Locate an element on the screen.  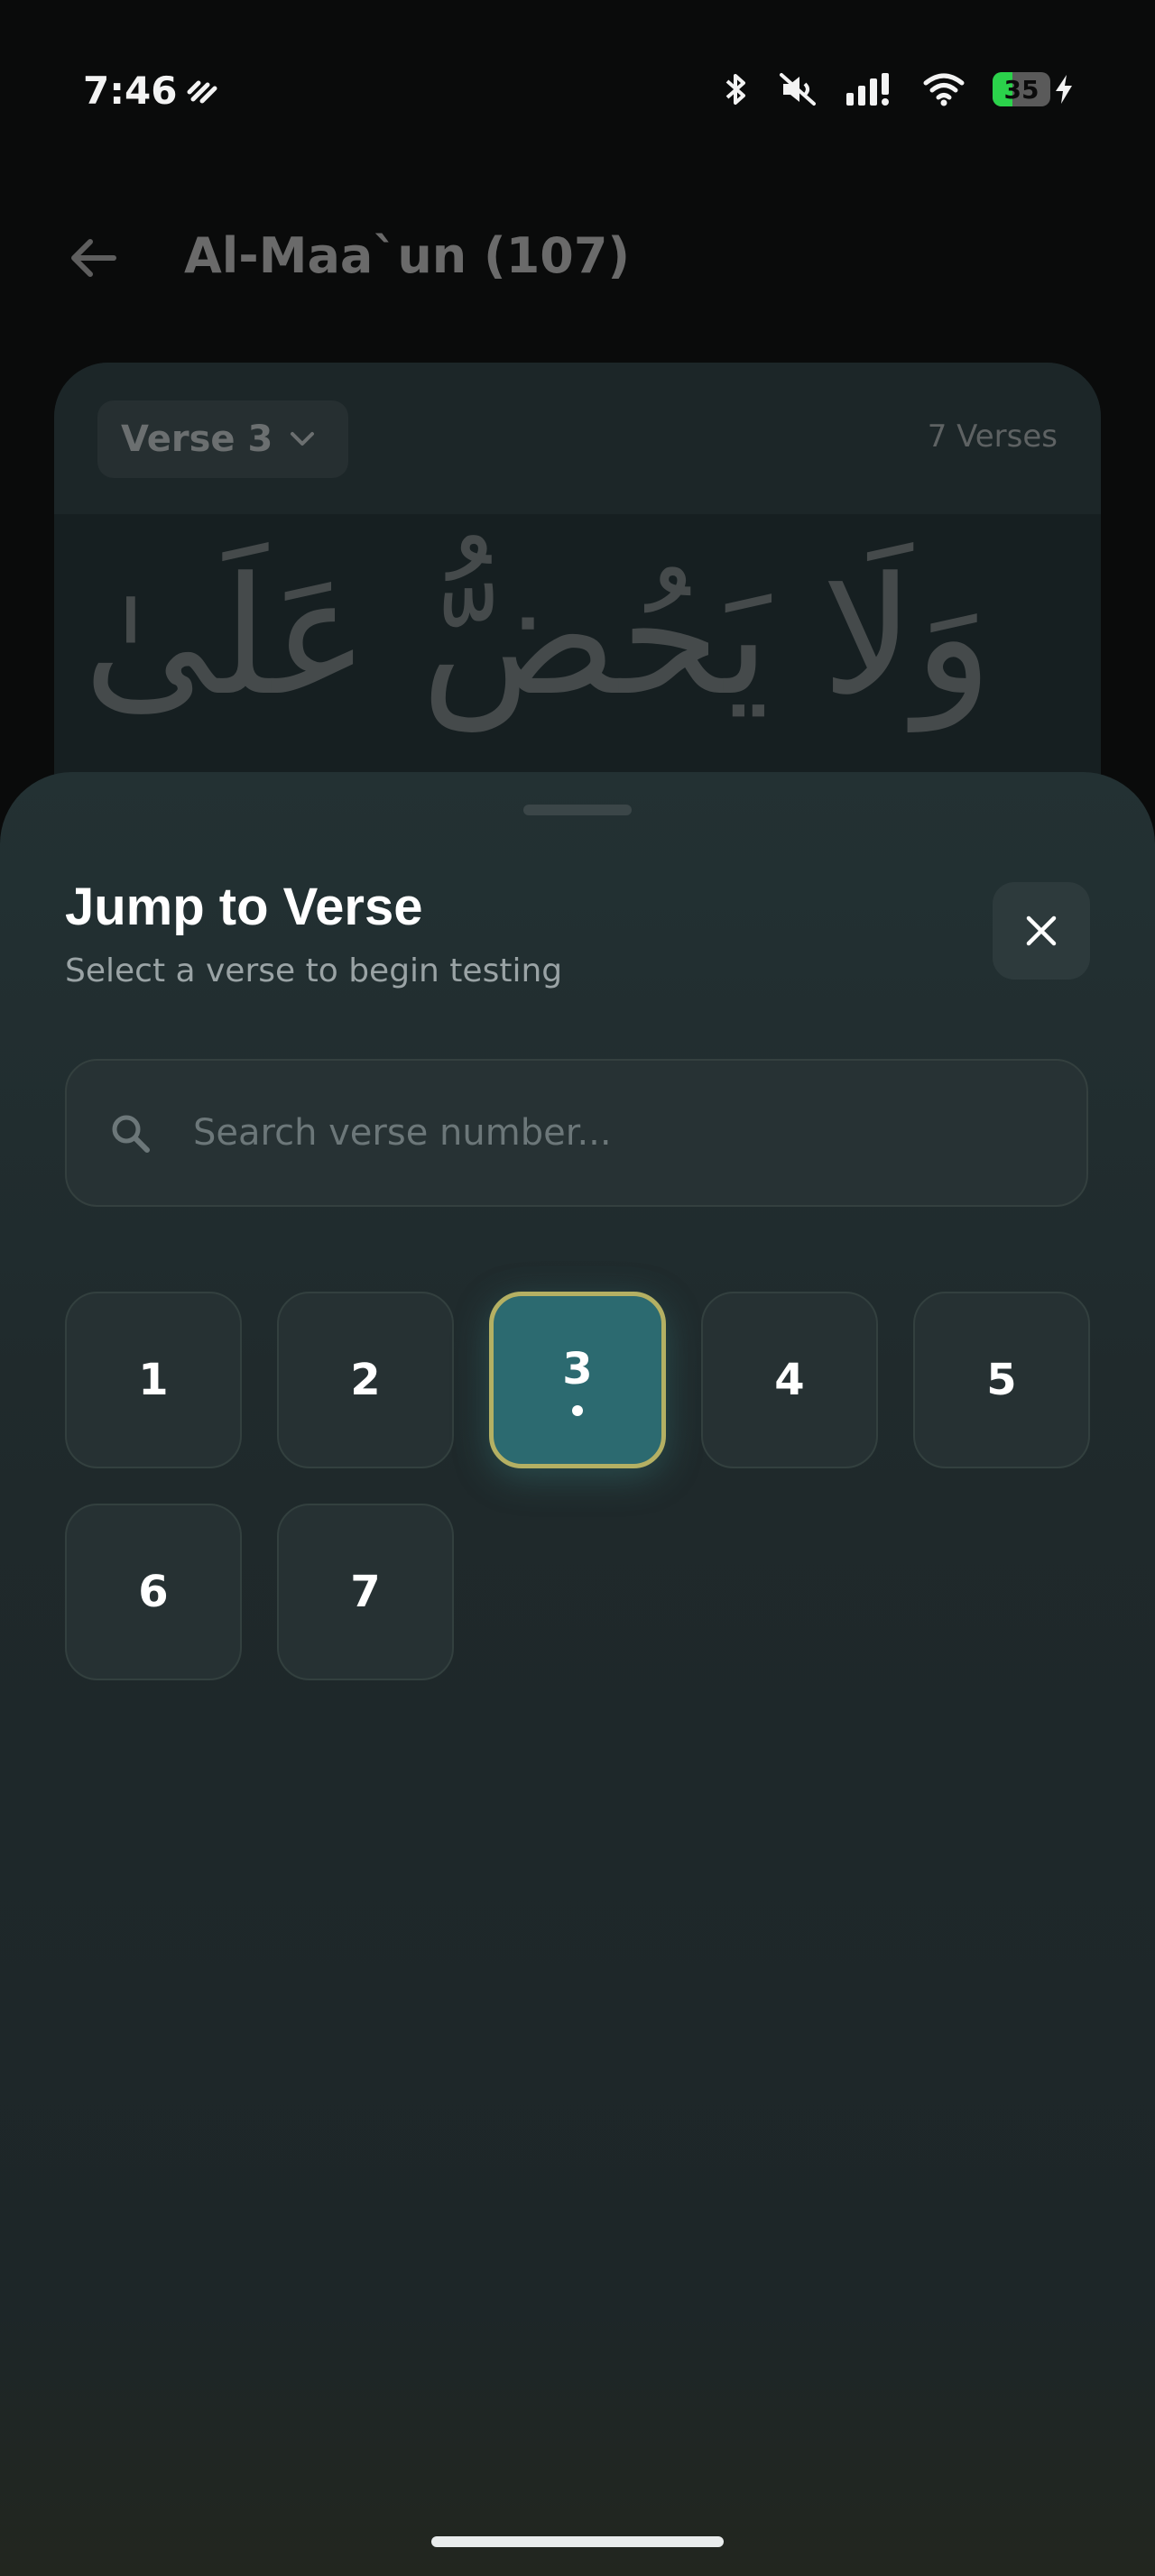
verse-tile-number: 2 is located at coordinates (365, 1380).